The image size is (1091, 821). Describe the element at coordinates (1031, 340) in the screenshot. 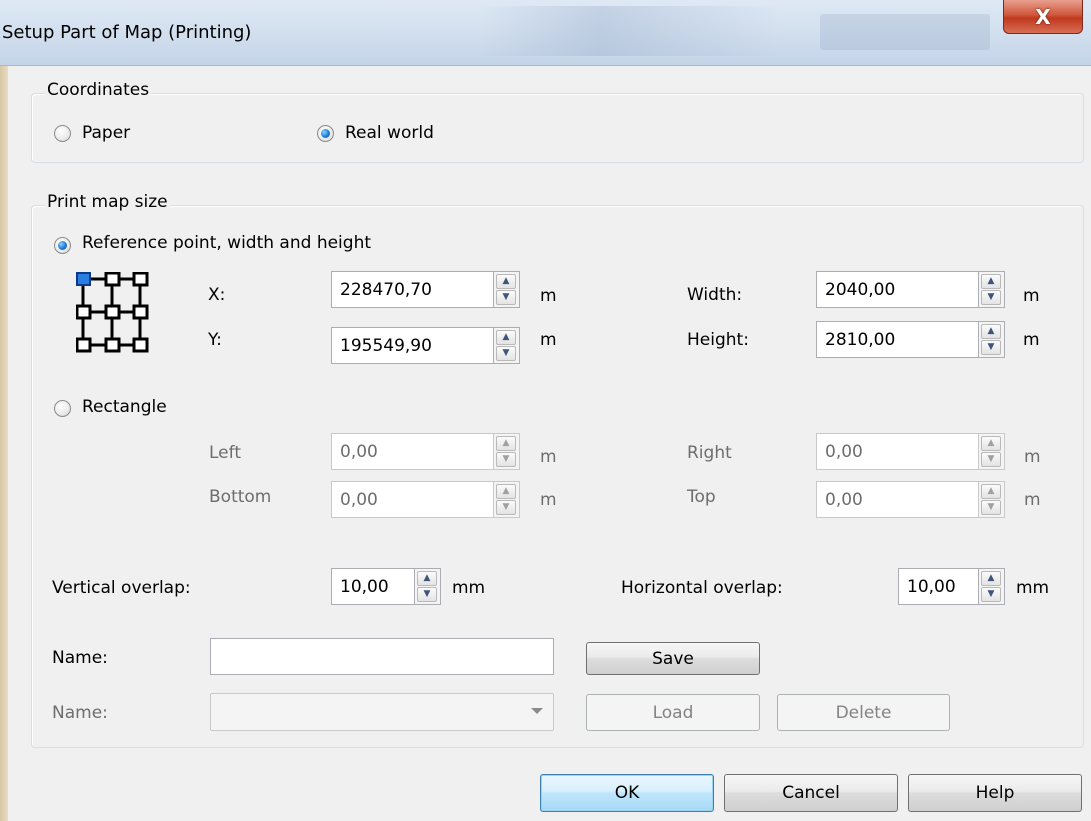

I see `height-unit: m` at that location.